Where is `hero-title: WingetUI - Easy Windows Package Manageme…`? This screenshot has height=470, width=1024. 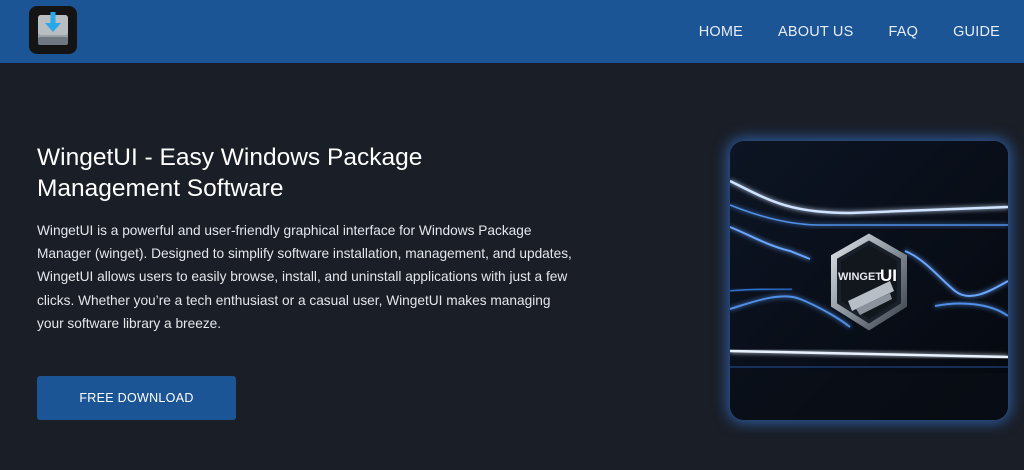
hero-title: WingetUI - Easy Windows Package Manageme… is located at coordinates (230, 173).